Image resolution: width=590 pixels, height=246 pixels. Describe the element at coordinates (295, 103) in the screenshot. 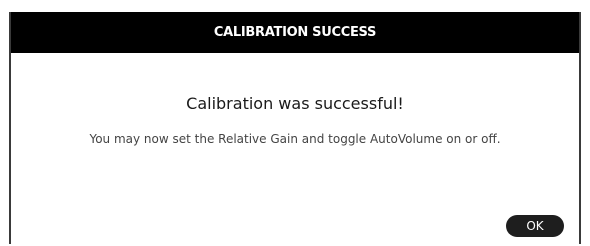

I see `dialog-heading: Calibration was successful!` at that location.